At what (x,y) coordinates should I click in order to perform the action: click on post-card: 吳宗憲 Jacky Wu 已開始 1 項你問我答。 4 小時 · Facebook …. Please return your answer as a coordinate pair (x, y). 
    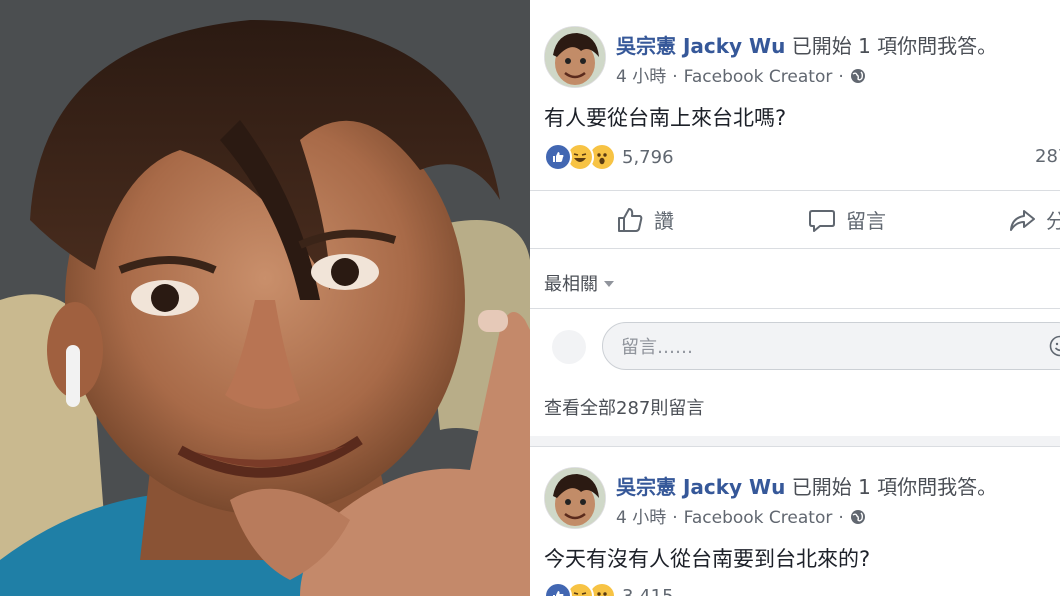
    Looking at the image, I should click on (795, 521).